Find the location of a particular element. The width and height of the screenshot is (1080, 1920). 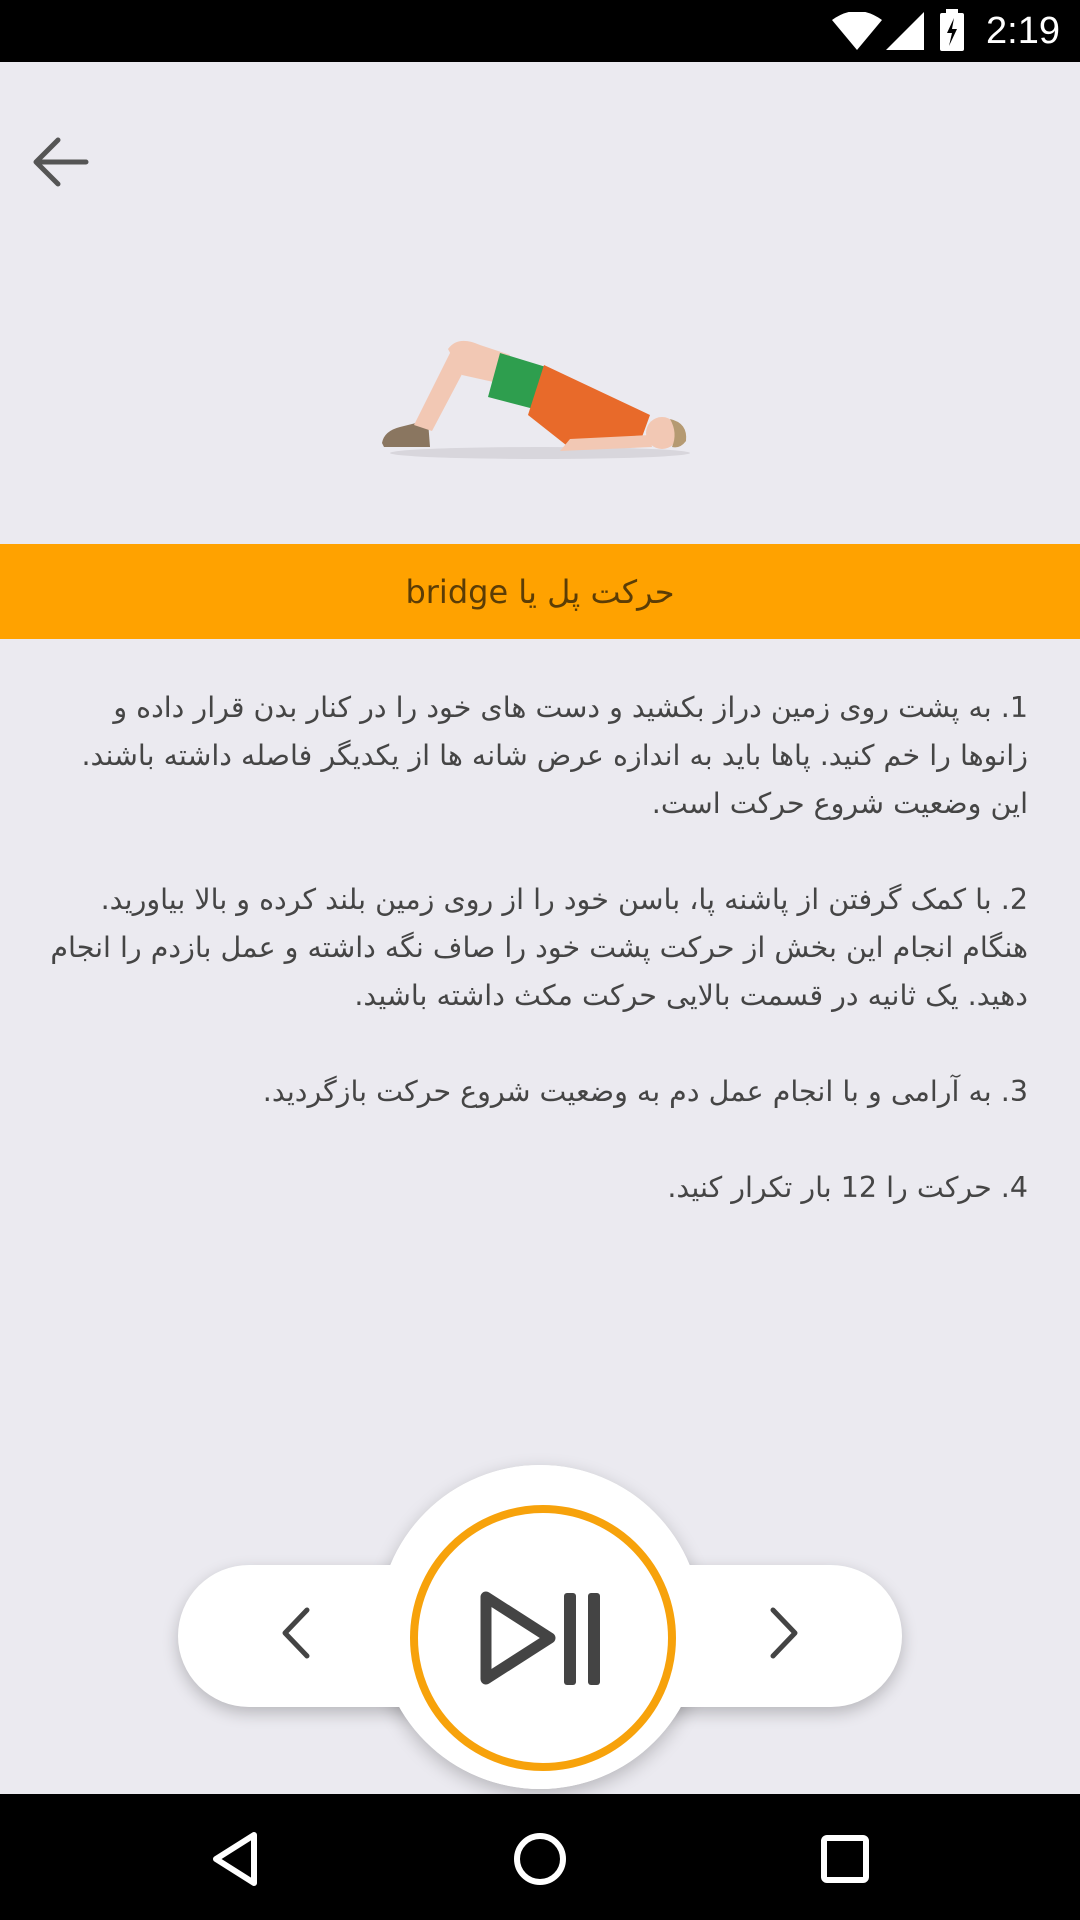

bridge-exercise-illustration is located at coordinates (536, 399).